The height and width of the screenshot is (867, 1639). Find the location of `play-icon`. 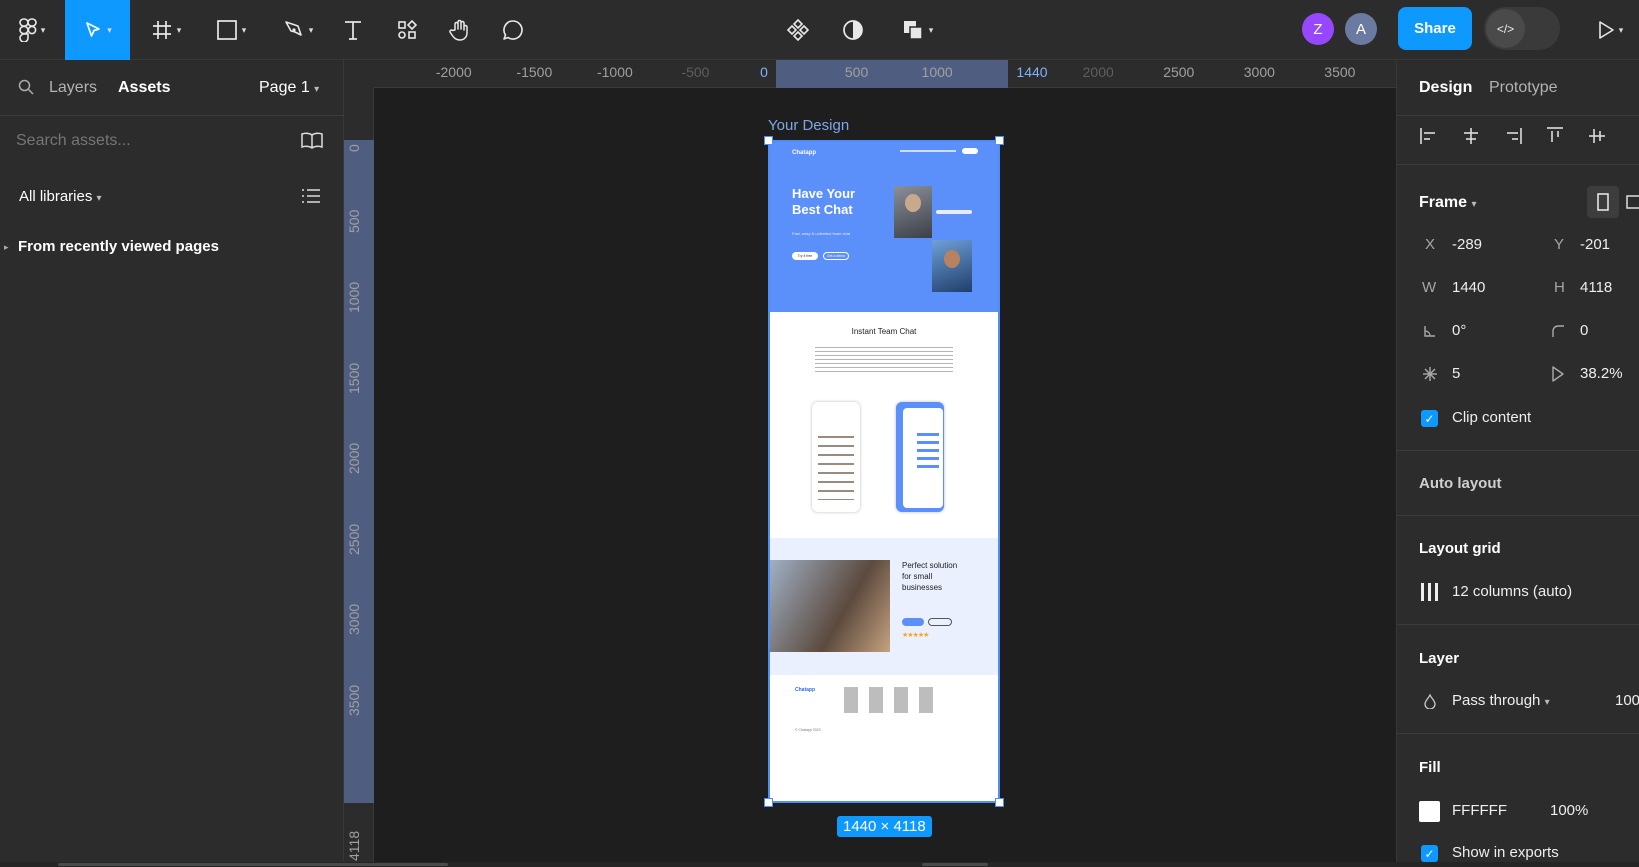

play-icon is located at coordinates (1606, 30).